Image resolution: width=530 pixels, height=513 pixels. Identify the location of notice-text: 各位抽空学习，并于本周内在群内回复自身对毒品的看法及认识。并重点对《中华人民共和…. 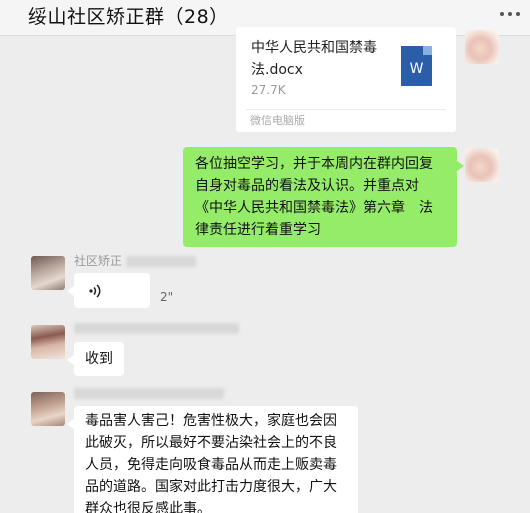
(314, 197).